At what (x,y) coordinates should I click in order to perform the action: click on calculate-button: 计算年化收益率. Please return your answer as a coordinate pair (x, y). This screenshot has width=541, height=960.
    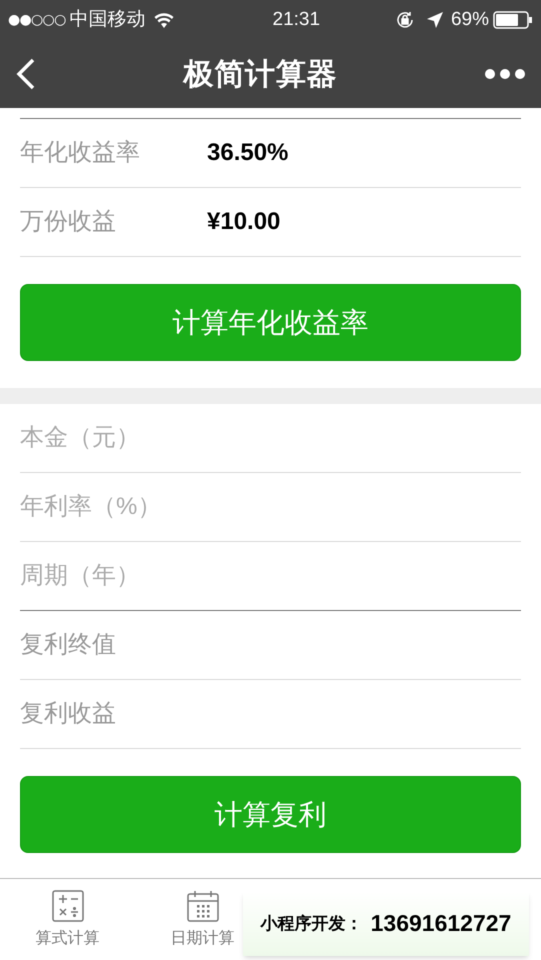
    Looking at the image, I should click on (270, 322).